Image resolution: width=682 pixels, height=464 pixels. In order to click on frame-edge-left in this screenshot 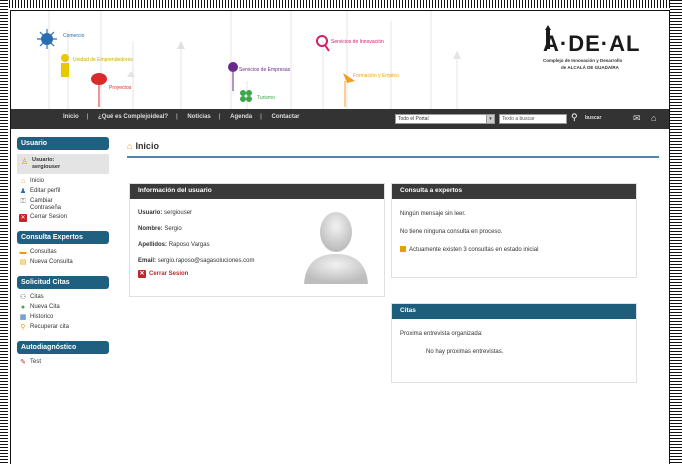, I will do `click(4, 232)`.